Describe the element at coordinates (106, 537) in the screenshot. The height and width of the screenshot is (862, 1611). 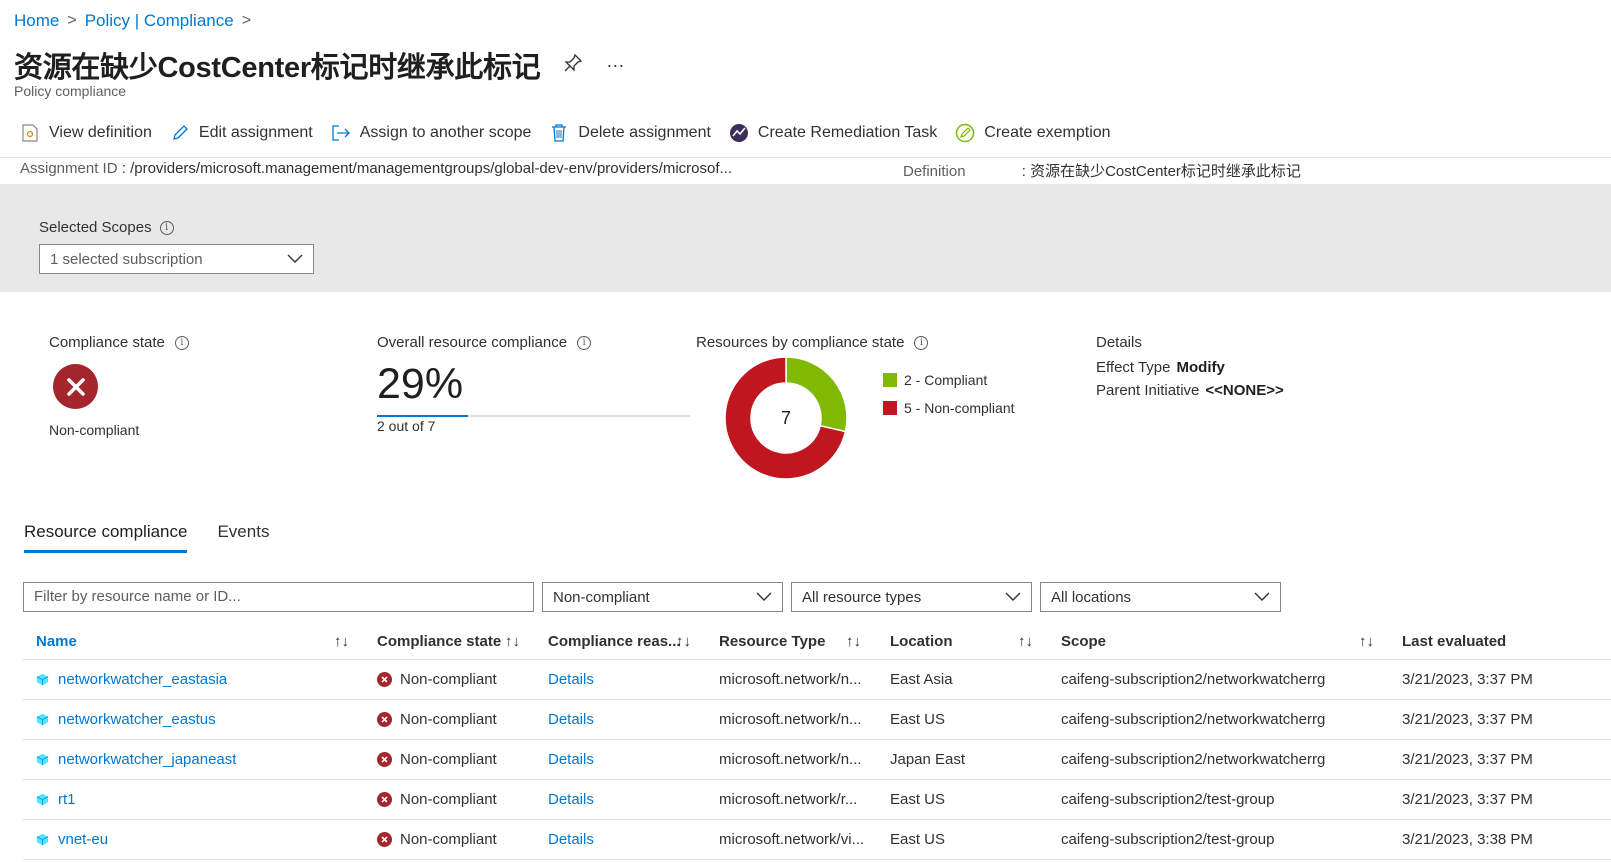
I see `tab-resource-compliance: Resource compliance` at that location.